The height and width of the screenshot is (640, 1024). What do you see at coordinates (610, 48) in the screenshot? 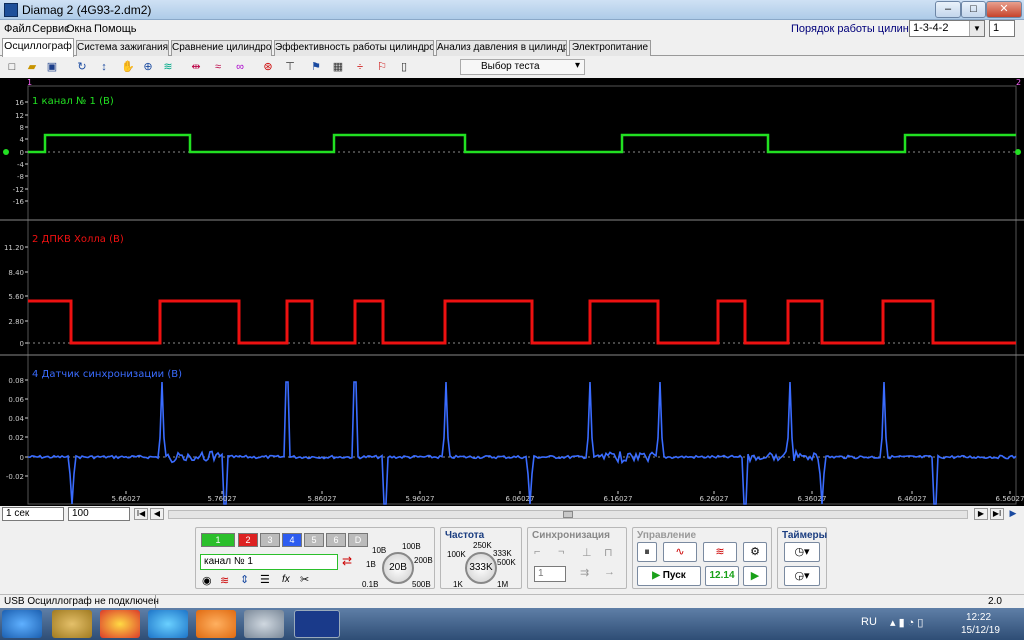
I see `tab-power: Электропитание` at bounding box center [610, 48].